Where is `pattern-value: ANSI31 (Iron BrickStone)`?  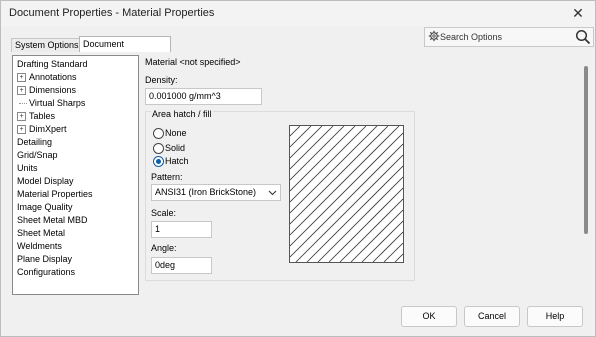 pattern-value: ANSI31 (Iron BrickStone) is located at coordinates (206, 192).